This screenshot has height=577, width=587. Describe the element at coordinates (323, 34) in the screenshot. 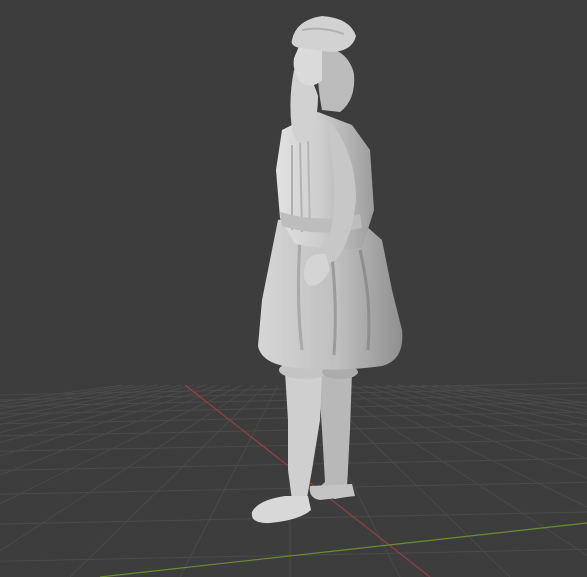

I see `statue-hat` at that location.